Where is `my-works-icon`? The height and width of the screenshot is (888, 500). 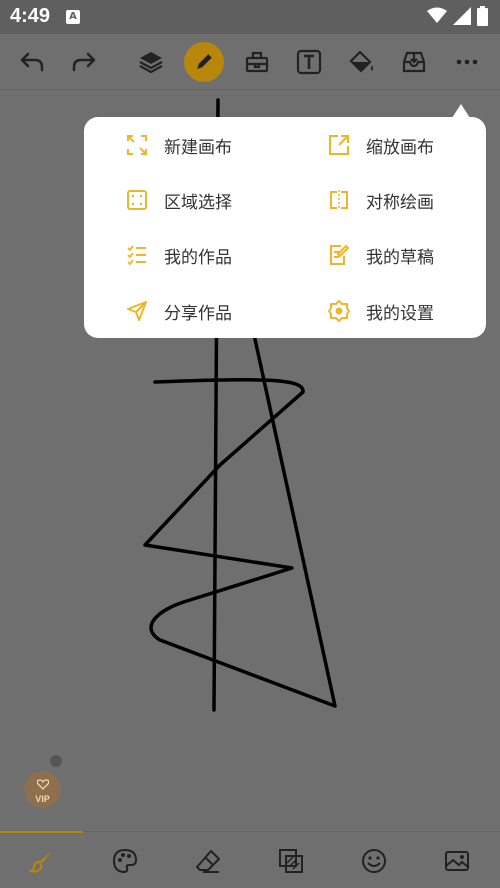
my-works-icon is located at coordinates (137, 255).